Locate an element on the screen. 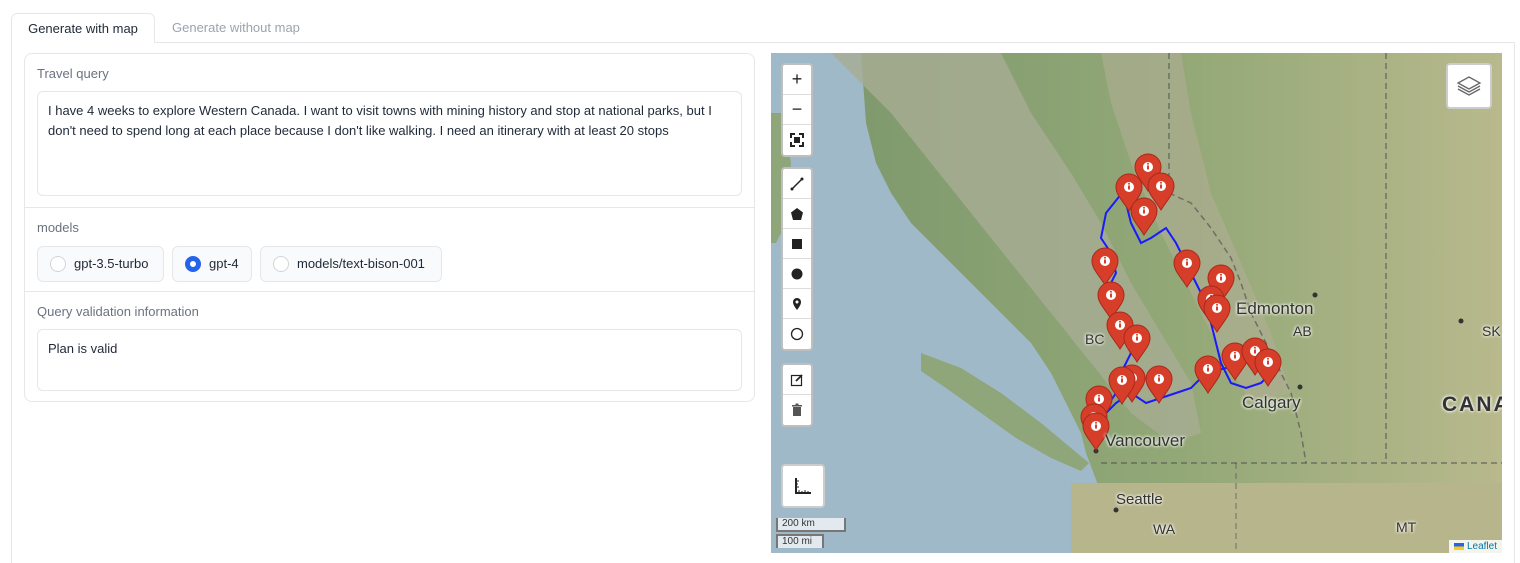  map-label-sk: SK is located at coordinates (1491, 331).